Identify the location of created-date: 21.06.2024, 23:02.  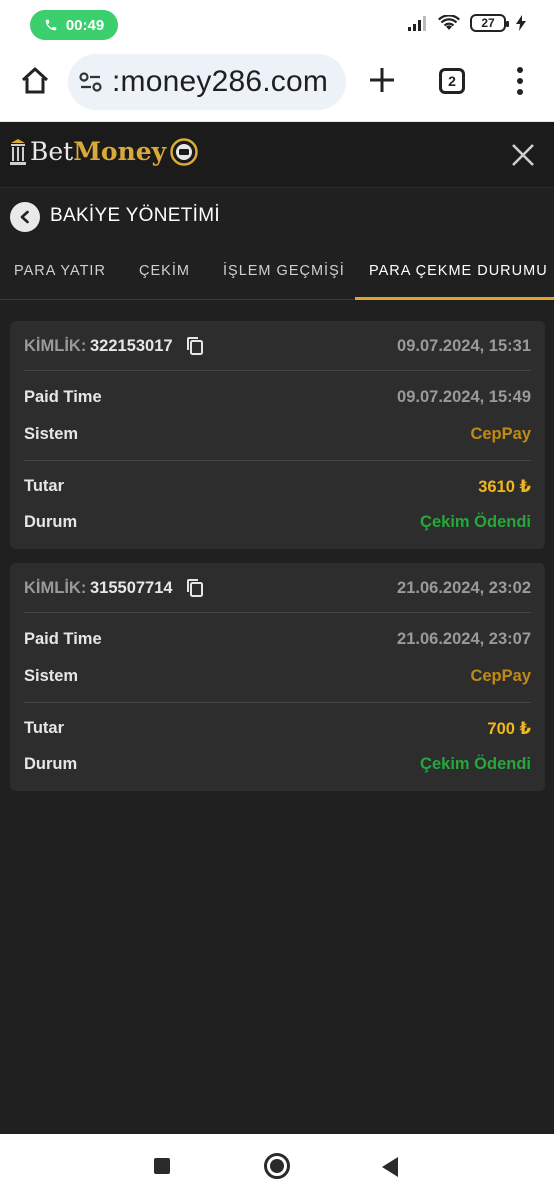
(464, 588).